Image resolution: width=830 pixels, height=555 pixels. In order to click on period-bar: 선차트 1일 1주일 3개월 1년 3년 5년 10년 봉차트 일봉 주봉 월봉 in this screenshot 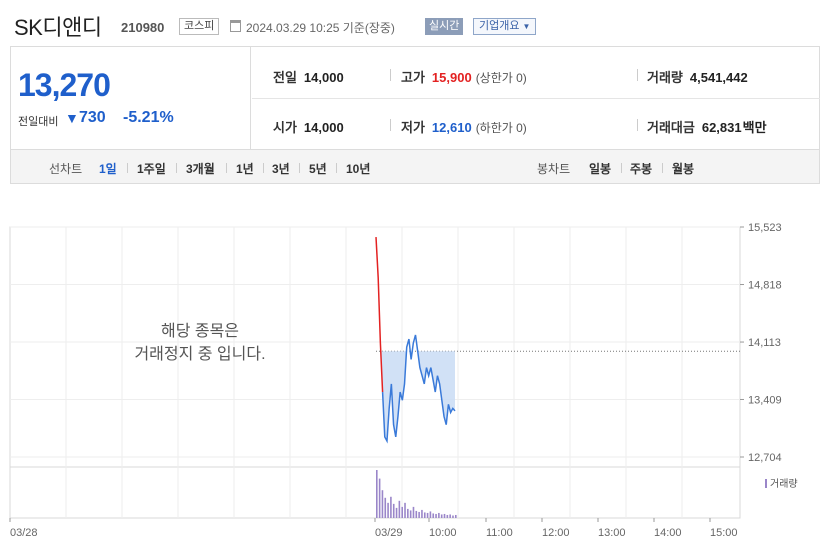, I will do `click(415, 166)`.